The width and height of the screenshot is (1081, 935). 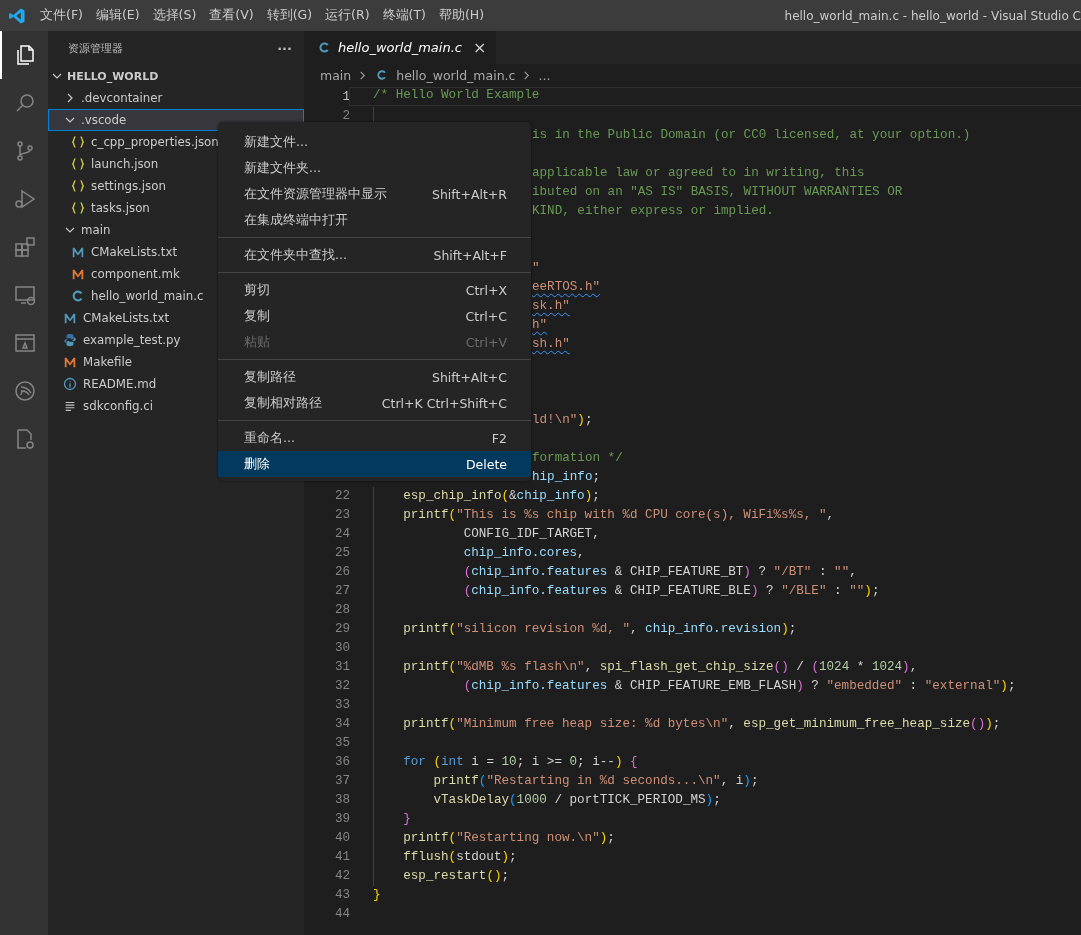 I want to click on menu-item: 删除 Delete, so click(x=374, y=464).